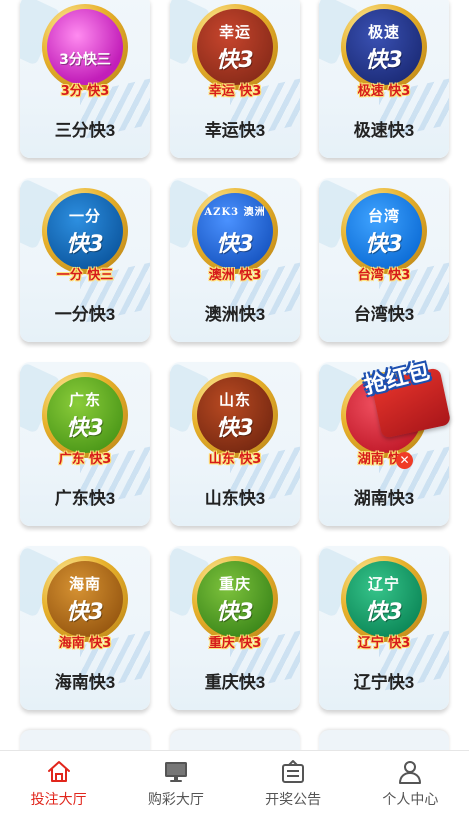 The width and height of the screenshot is (469, 816). I want to click on game-name: 辽宁快3, so click(384, 682).